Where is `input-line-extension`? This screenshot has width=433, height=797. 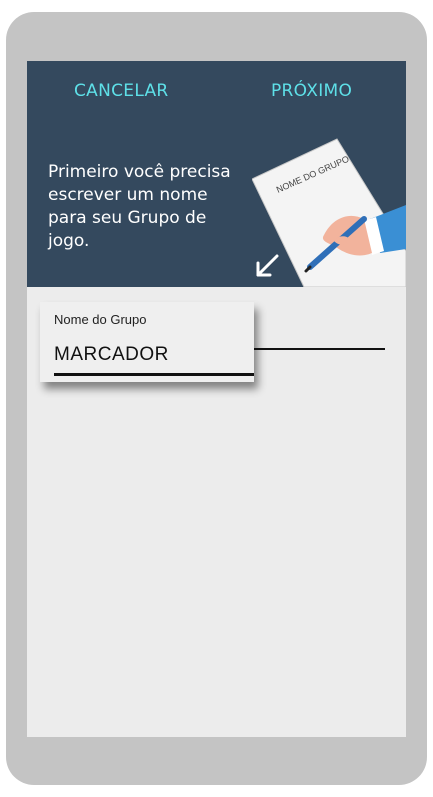 input-line-extension is located at coordinates (319, 349).